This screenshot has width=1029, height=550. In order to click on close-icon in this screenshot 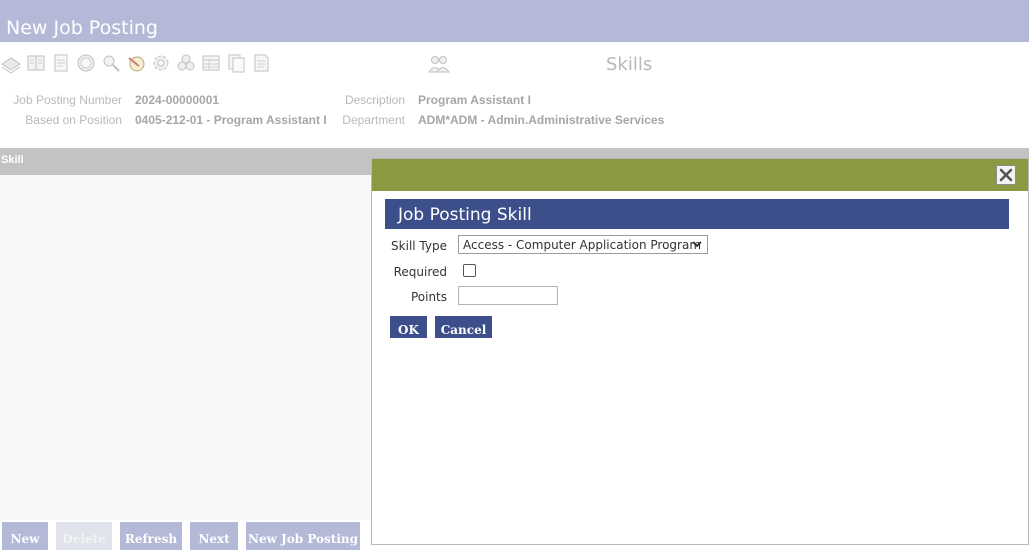, I will do `click(1006, 175)`.